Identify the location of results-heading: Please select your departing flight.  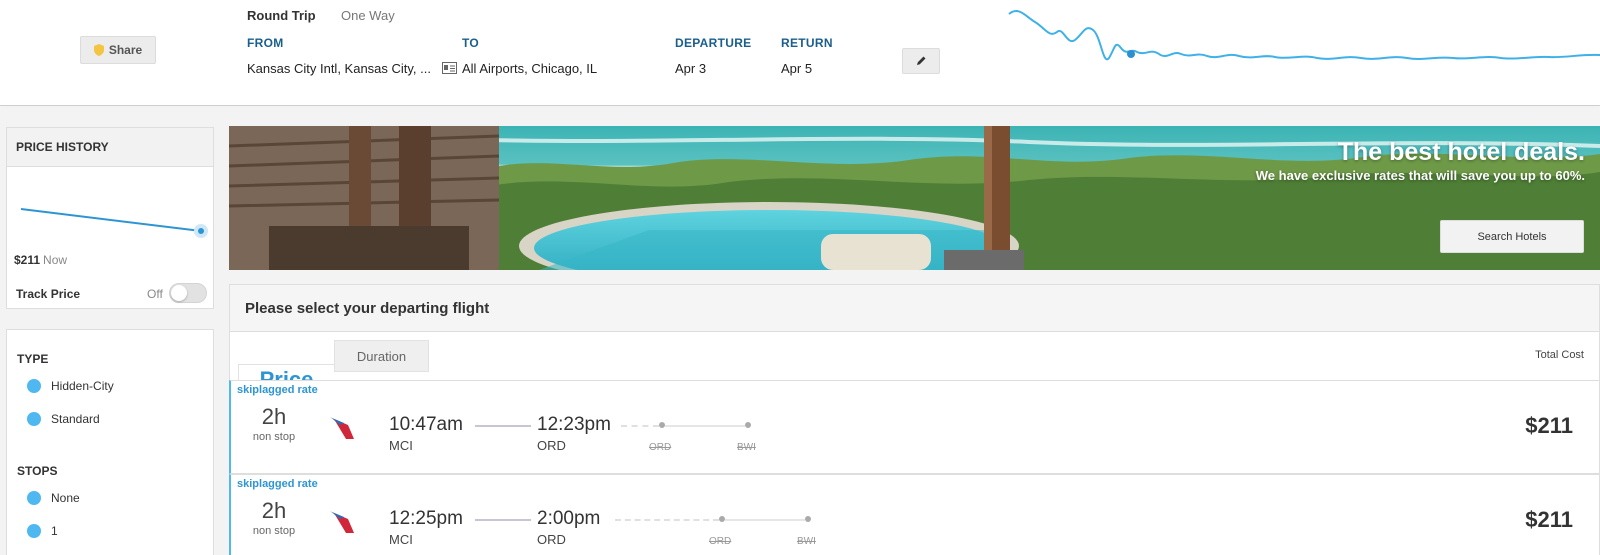
(914, 308).